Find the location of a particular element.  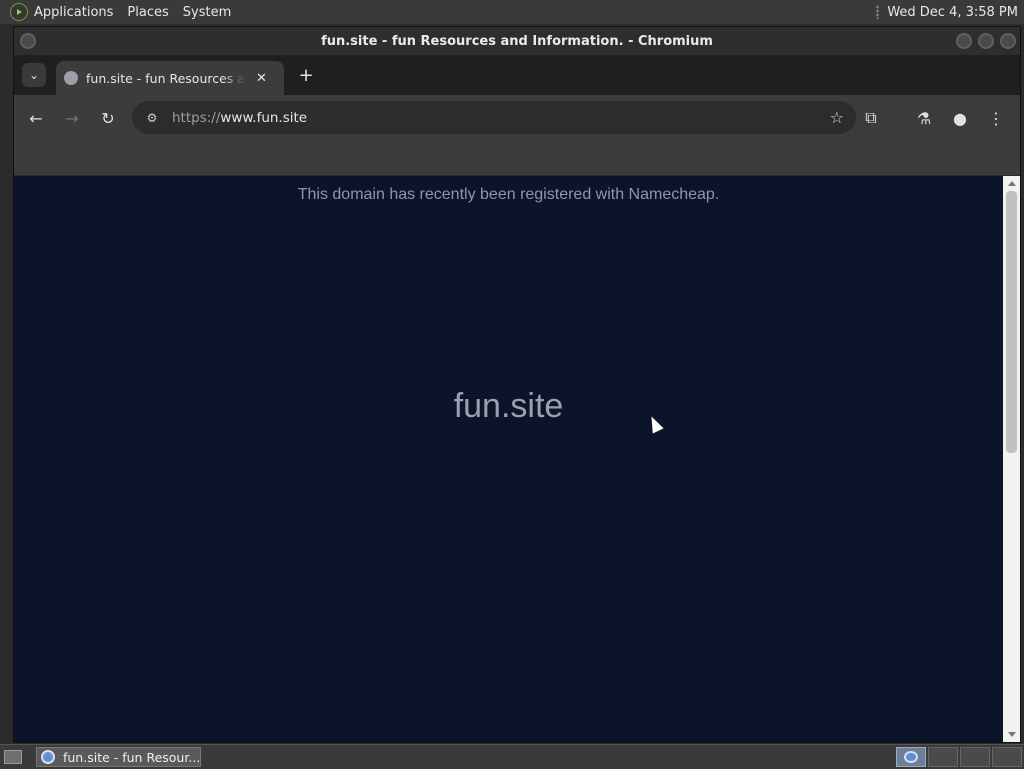

chromium-icon is located at coordinates (48, 757).